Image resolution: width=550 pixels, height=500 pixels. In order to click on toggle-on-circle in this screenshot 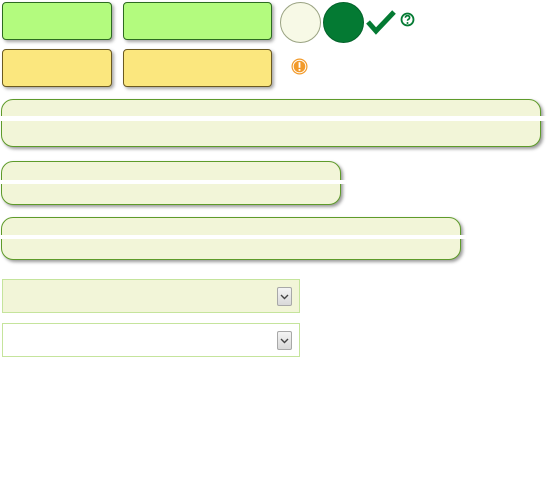, I will do `click(343, 22)`.